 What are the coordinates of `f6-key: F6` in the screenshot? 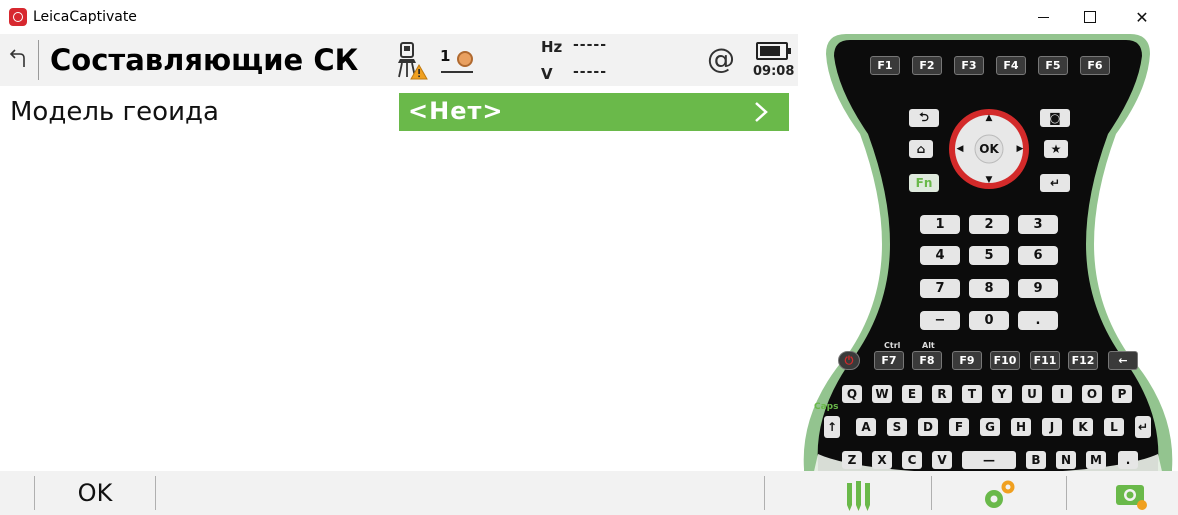 It's located at (1095, 65).